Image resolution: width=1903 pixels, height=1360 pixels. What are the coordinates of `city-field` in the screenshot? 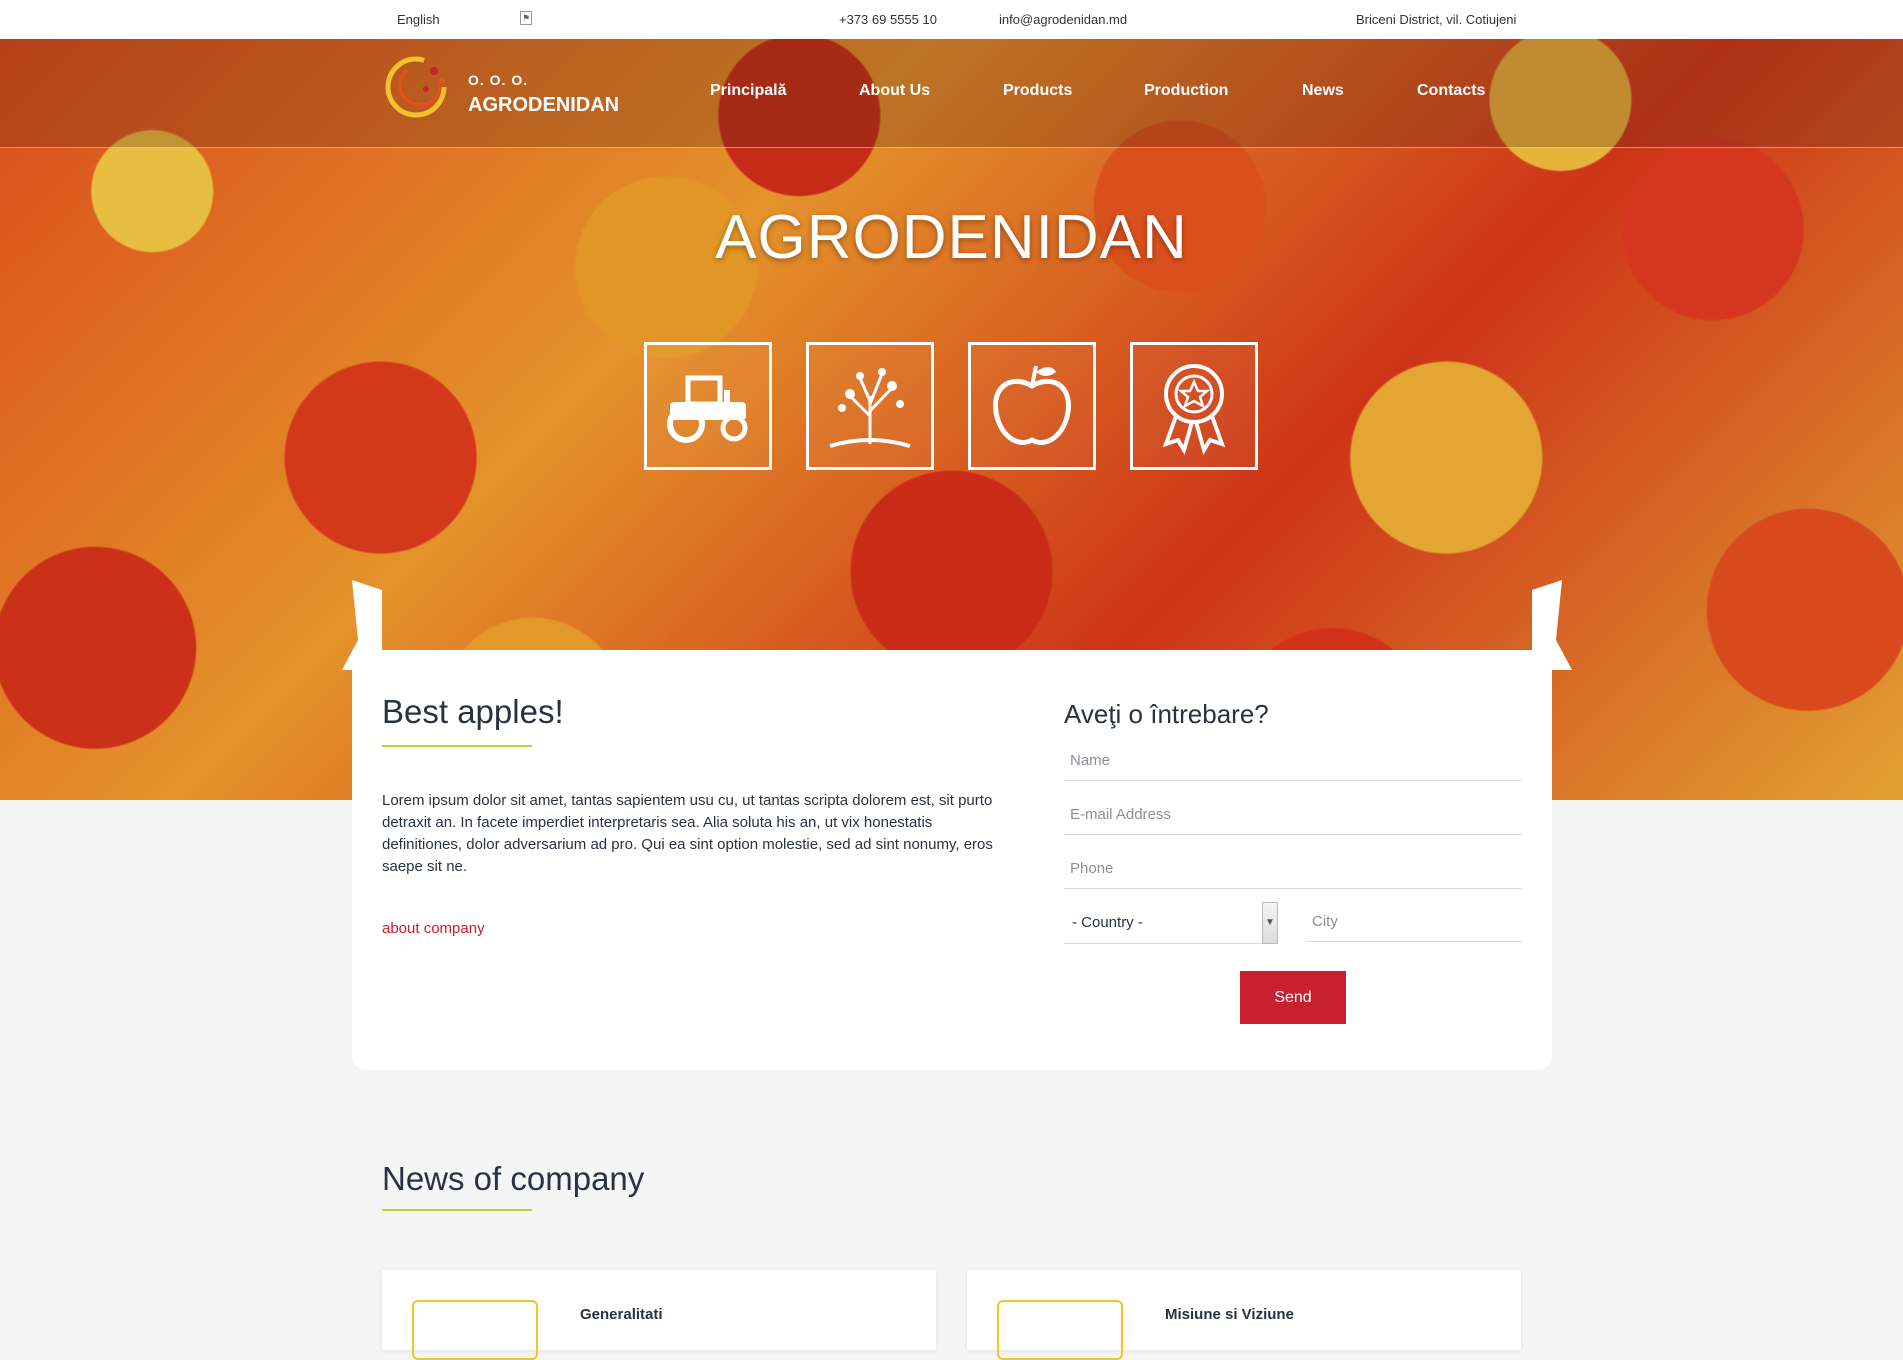 It's located at (1414, 922).